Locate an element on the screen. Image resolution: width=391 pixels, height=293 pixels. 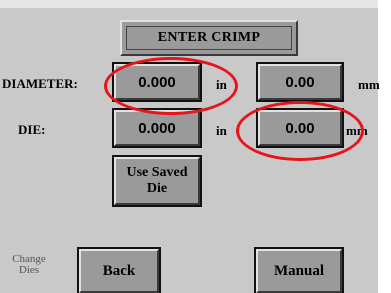
back-button: Back is located at coordinates (119, 270).